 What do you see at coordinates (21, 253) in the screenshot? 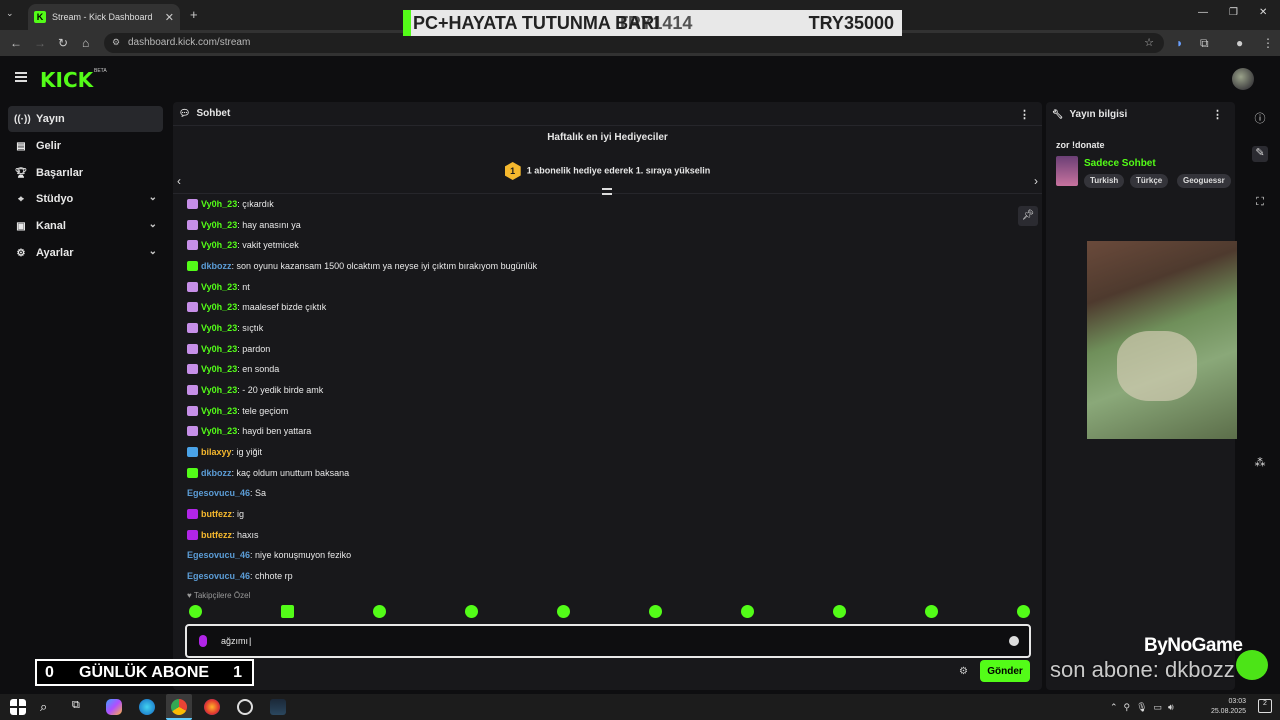
I see `settings-icon: ⚙` at bounding box center [21, 253].